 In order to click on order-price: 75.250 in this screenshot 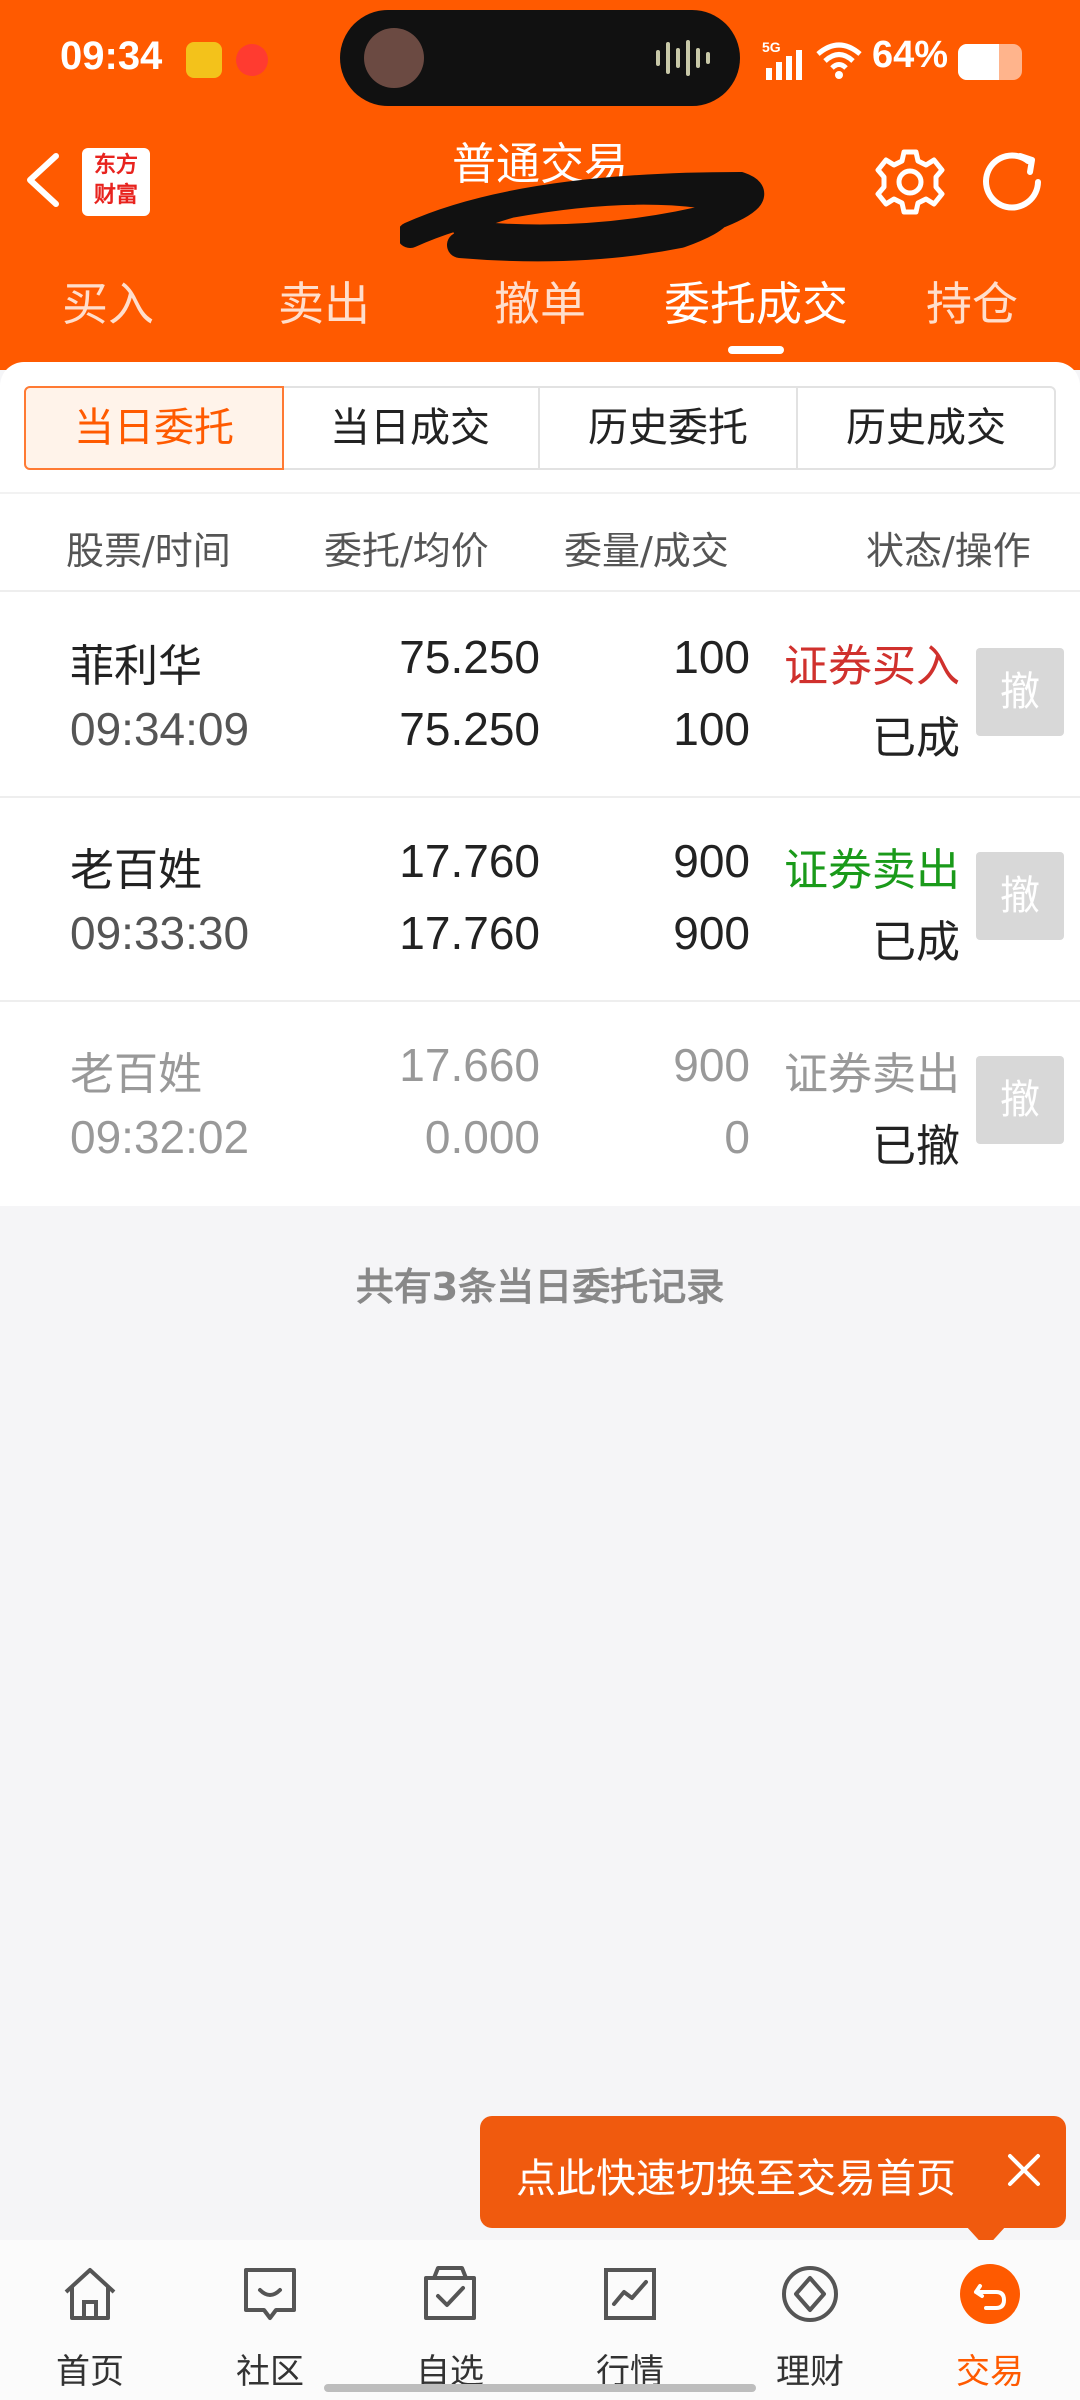, I will do `click(469, 657)`.